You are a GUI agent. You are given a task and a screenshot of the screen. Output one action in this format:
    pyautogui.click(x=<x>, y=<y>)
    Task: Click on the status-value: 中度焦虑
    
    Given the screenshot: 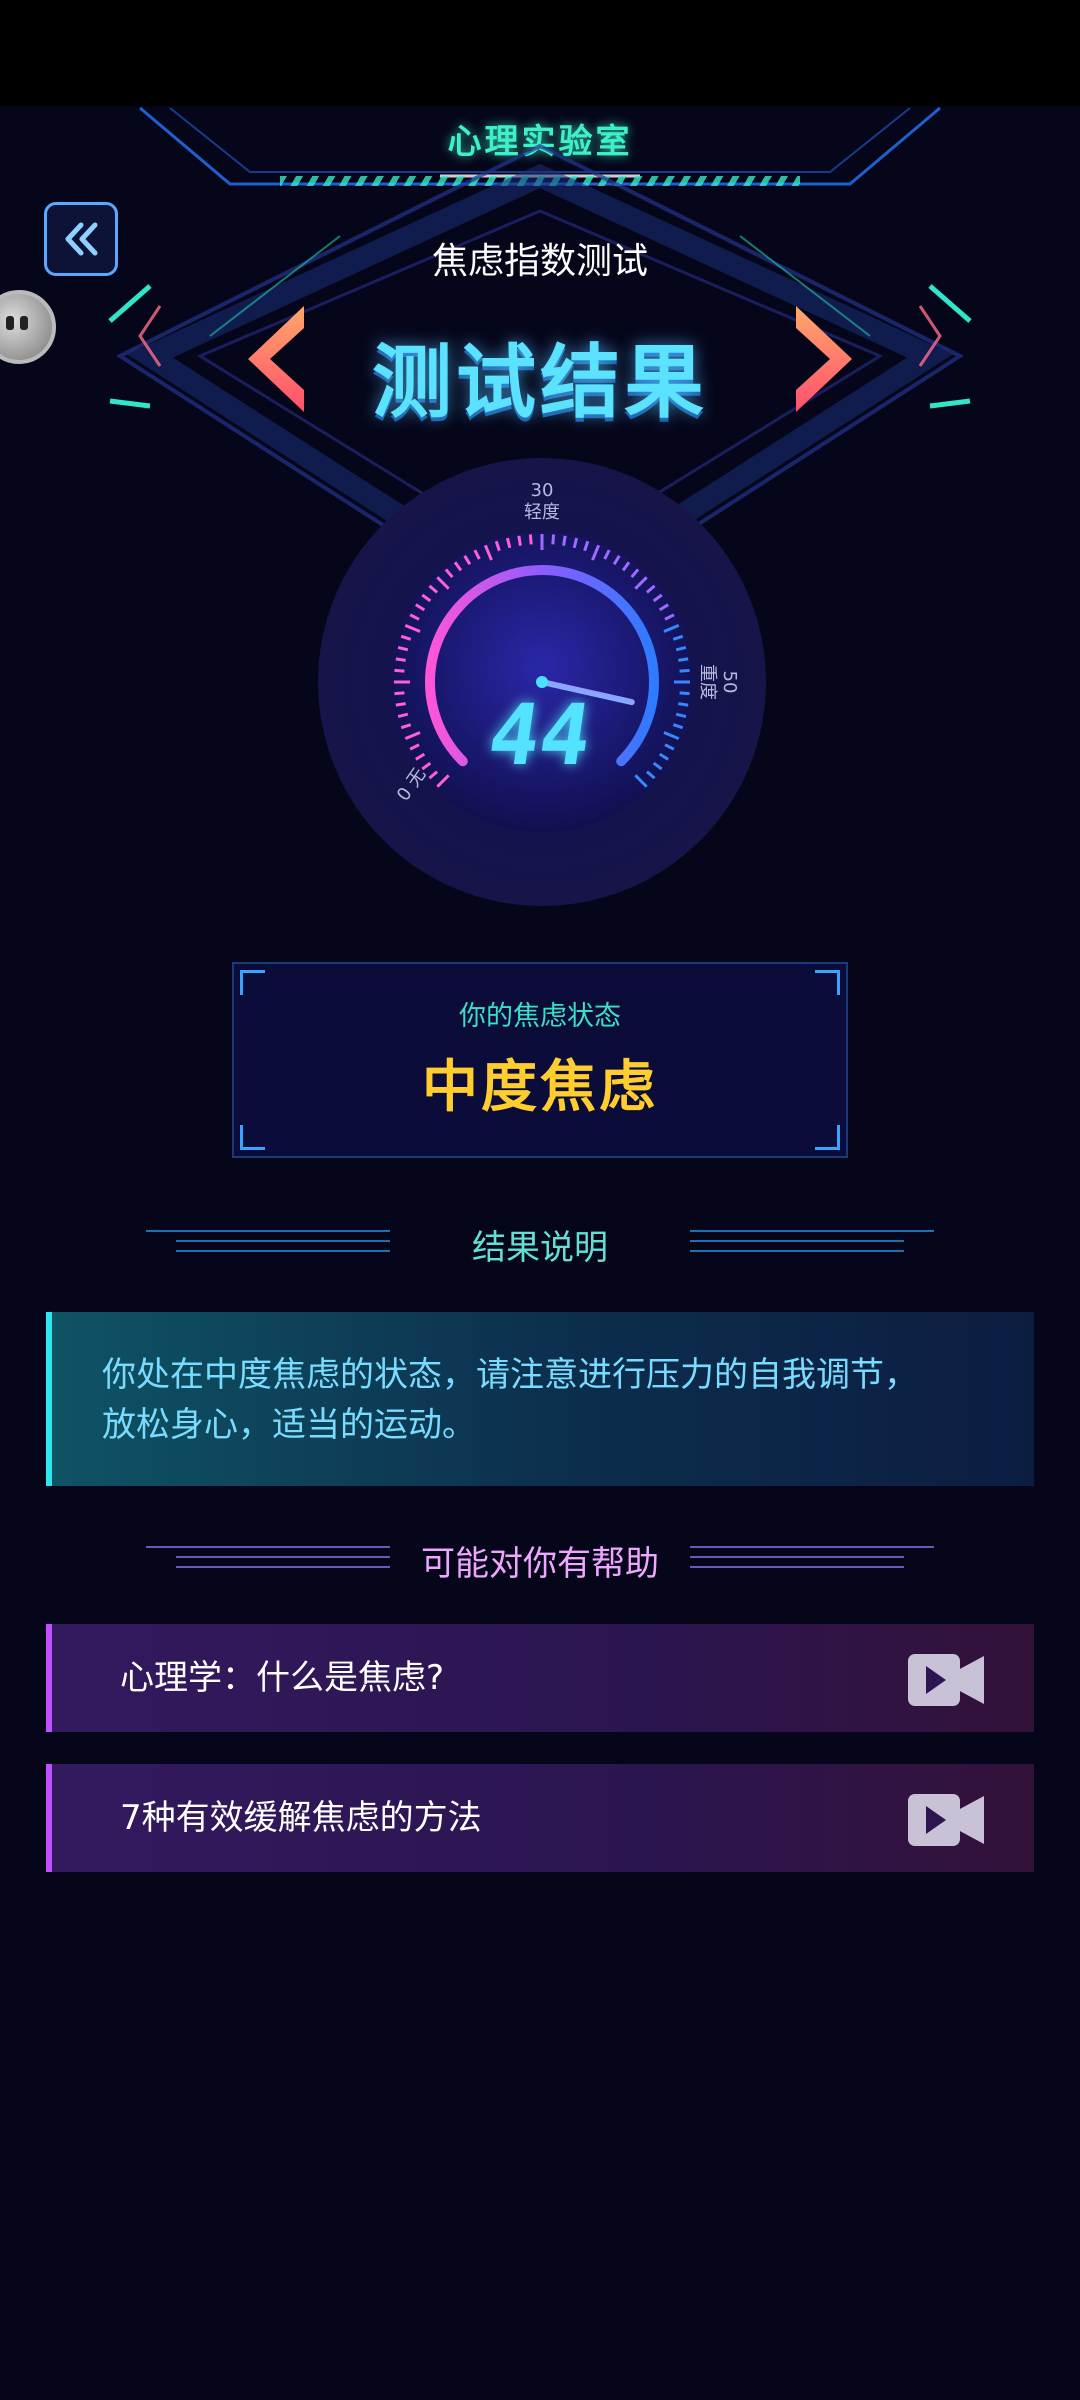 What is the action you would take?
    pyautogui.click(x=540, y=1087)
    